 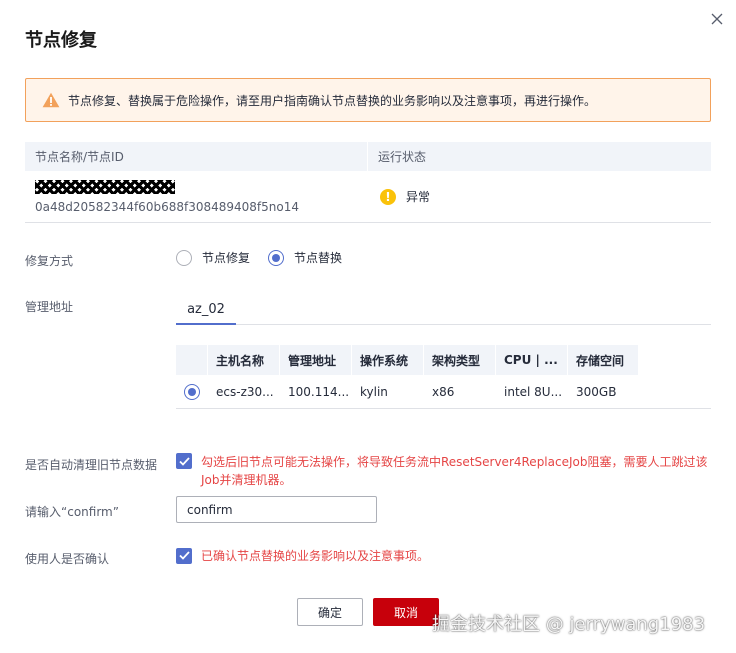 I want to click on host-table-header: 主机名称 管理地址 操作系统 架构类型 CPU | ... 存储空间, so click(x=407, y=360).